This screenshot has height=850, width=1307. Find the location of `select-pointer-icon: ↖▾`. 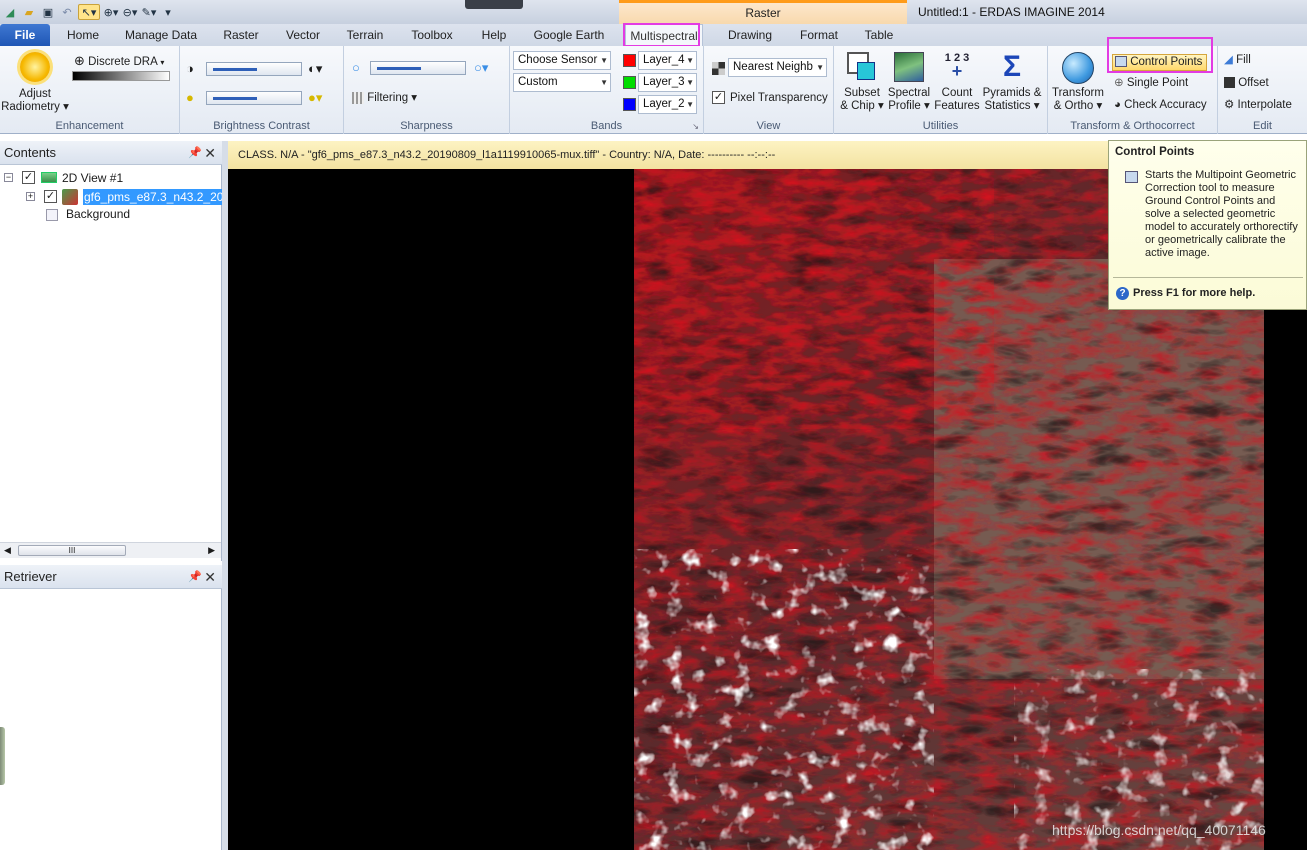

select-pointer-icon: ↖▾ is located at coordinates (89, 12).